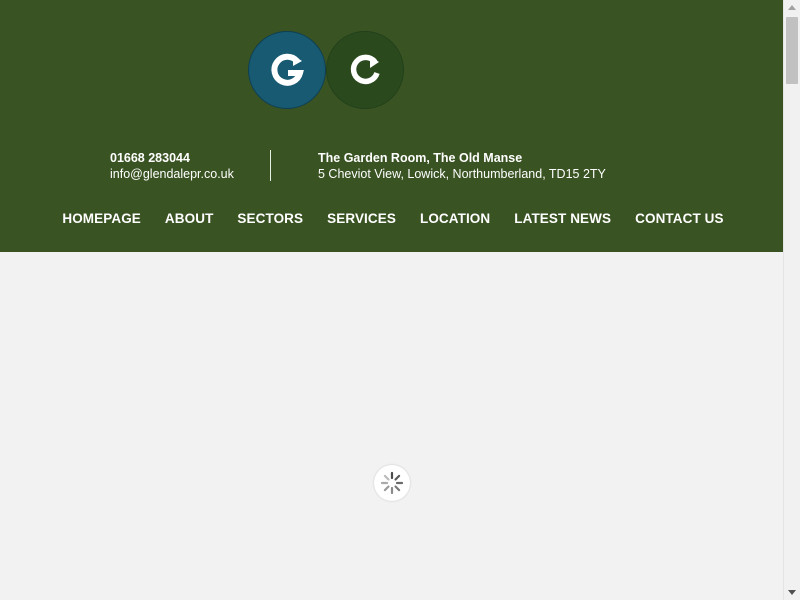 Image resolution: width=800 pixels, height=600 pixels. I want to click on nav-services: SERVICES, so click(361, 218).